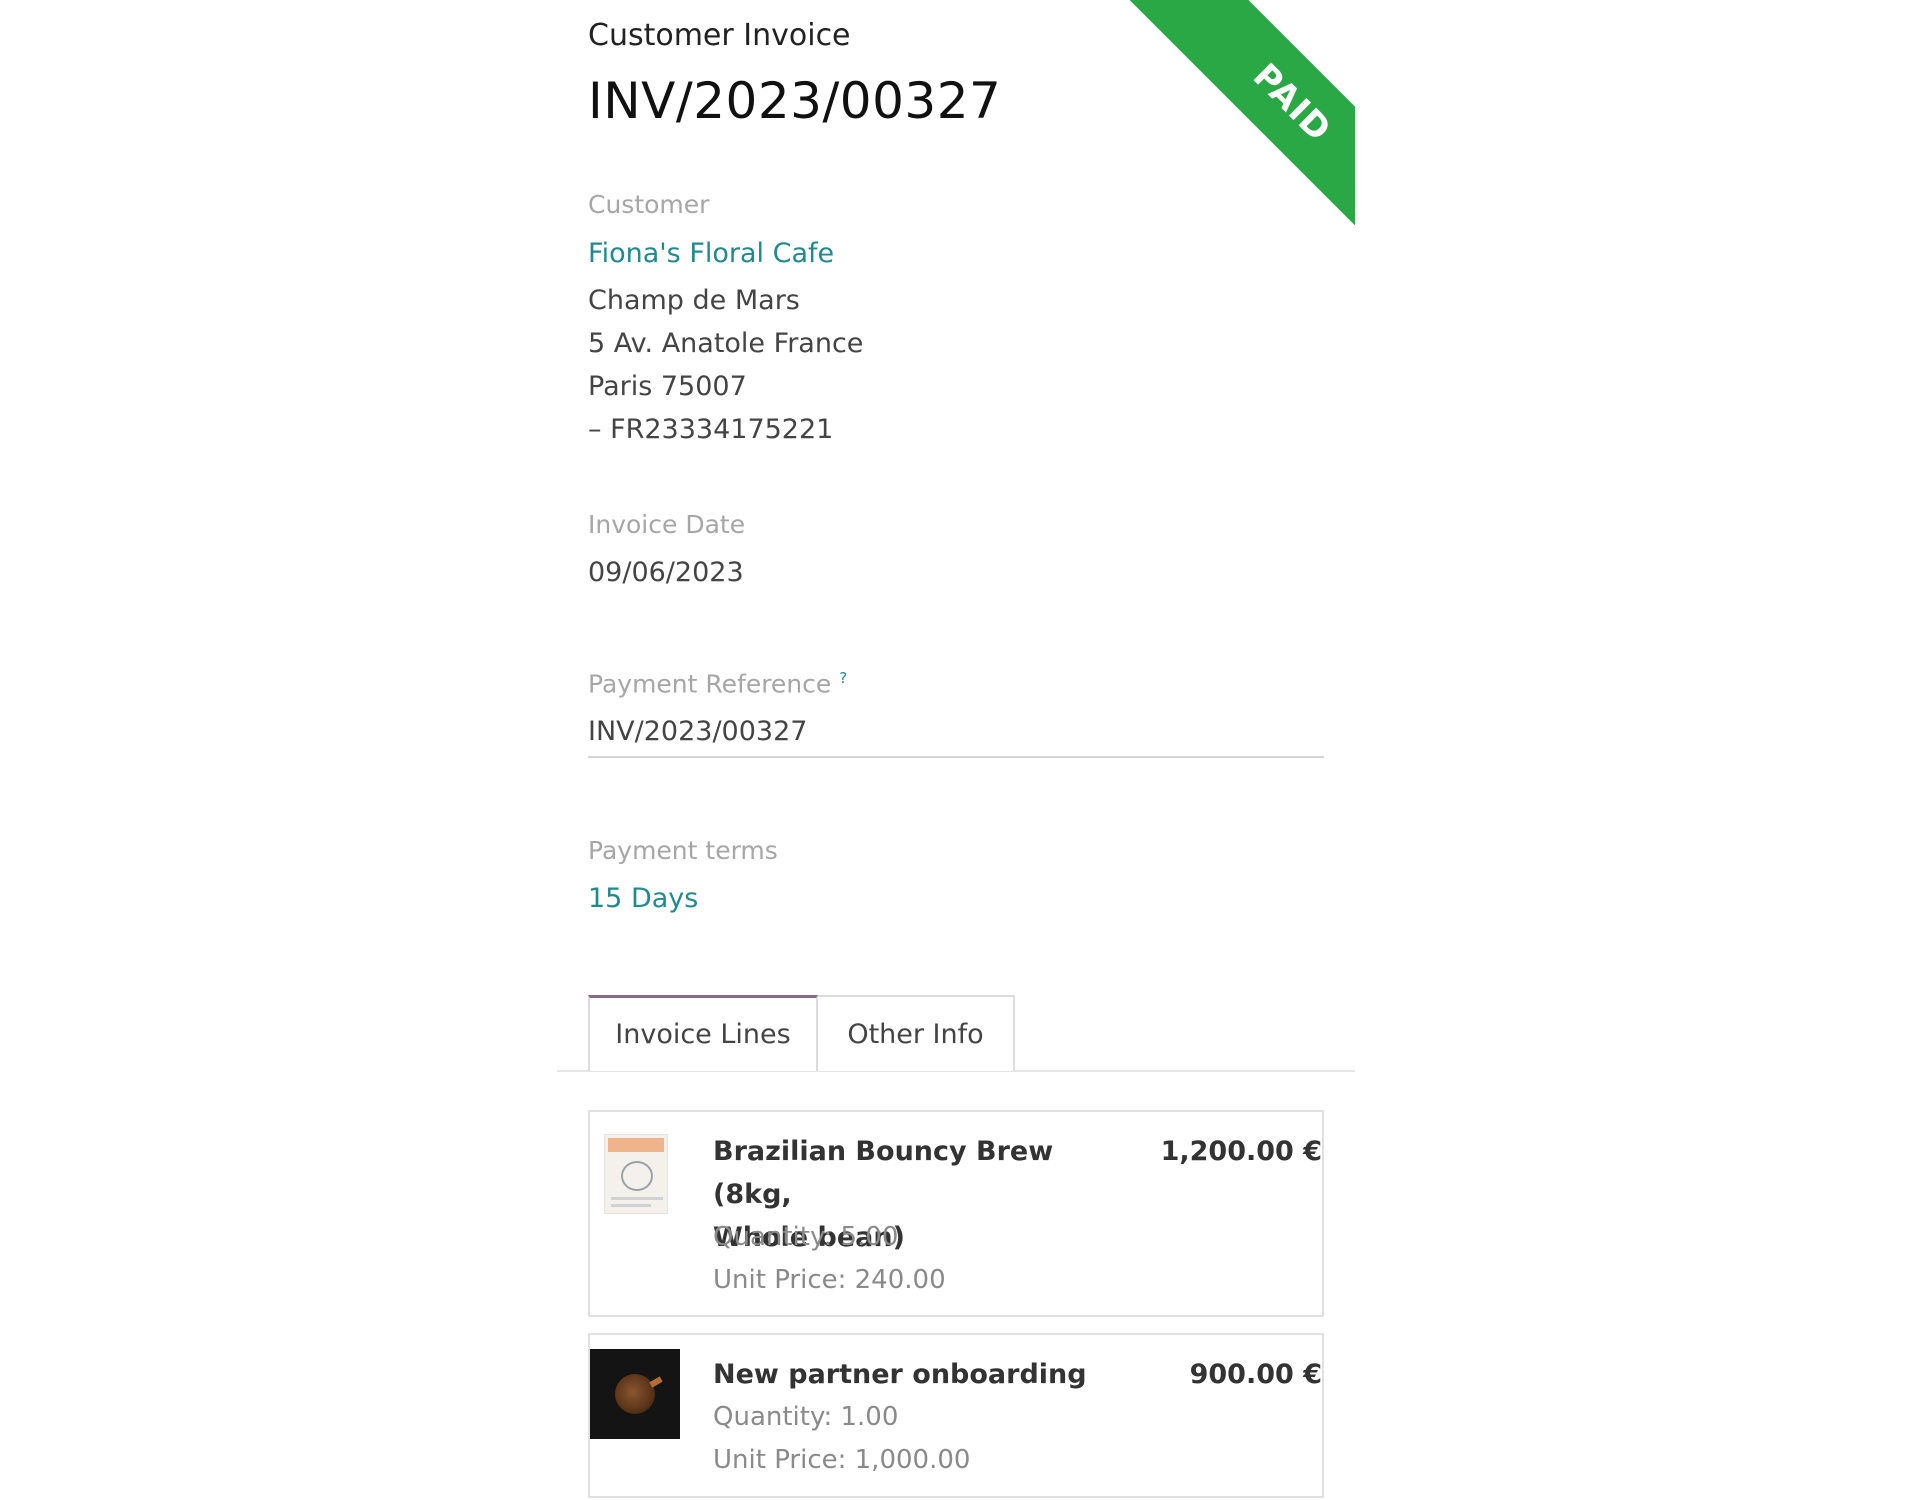 The height and width of the screenshot is (1500, 1920). I want to click on payment-reference-value: INV/2023/00327, so click(698, 731).